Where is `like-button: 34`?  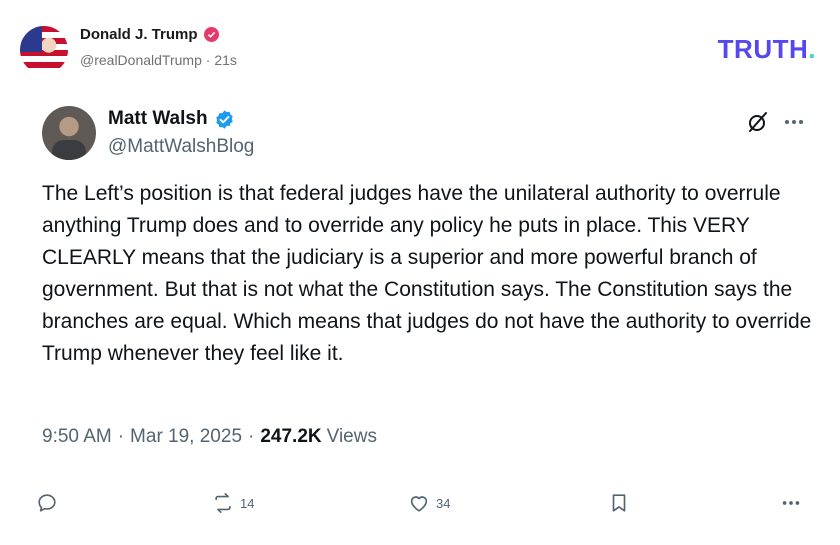
like-button: 34 is located at coordinates (429, 503).